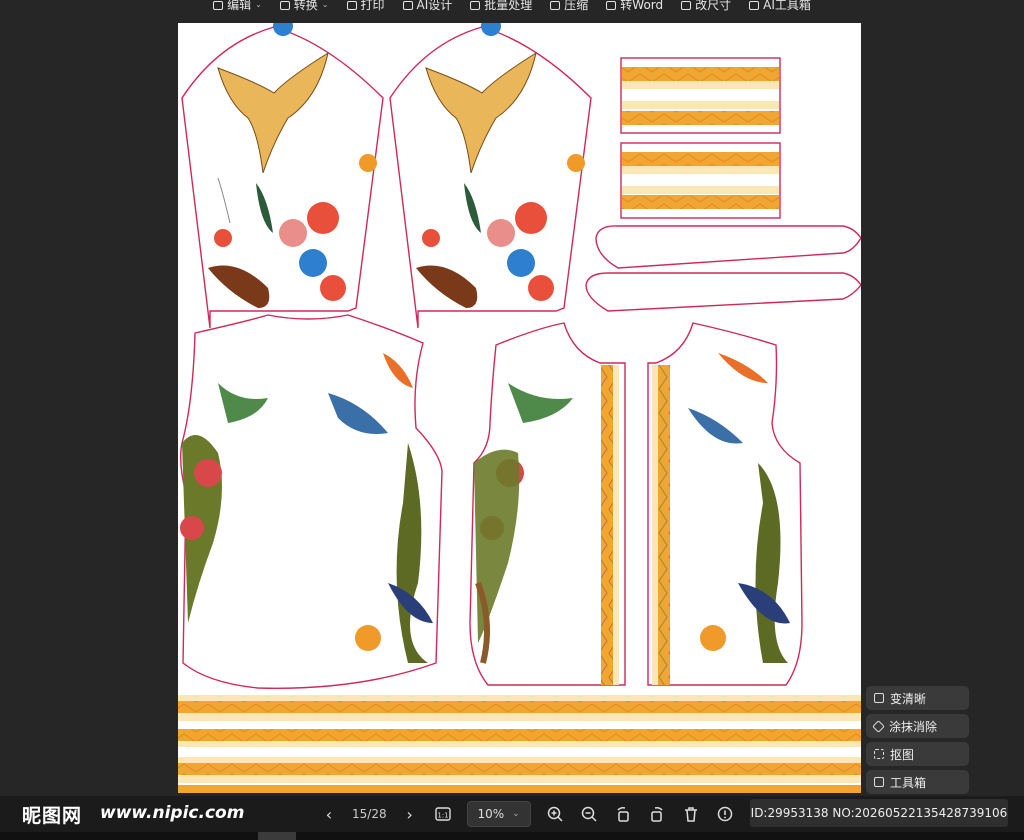 The height and width of the screenshot is (840, 1024). I want to click on ai-design-button: AI设计, so click(427, 7).